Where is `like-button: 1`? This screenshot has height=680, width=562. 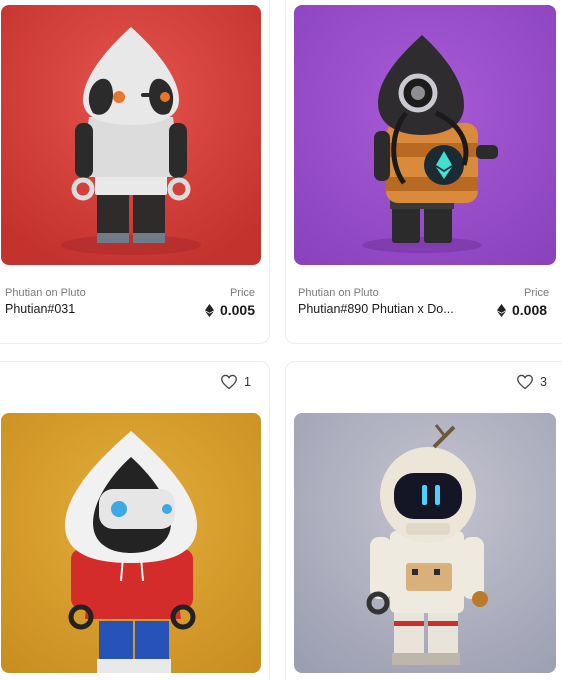 like-button: 1 is located at coordinates (235, 382).